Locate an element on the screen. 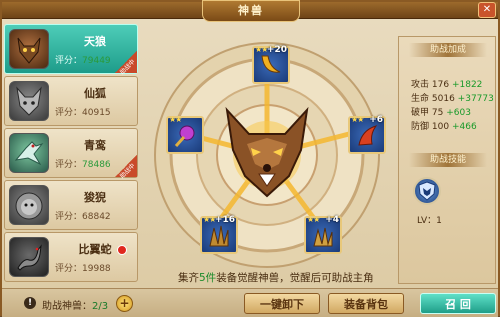 The height and width of the screenshot is (317, 500). summon-button: 召 回 is located at coordinates (458, 303).